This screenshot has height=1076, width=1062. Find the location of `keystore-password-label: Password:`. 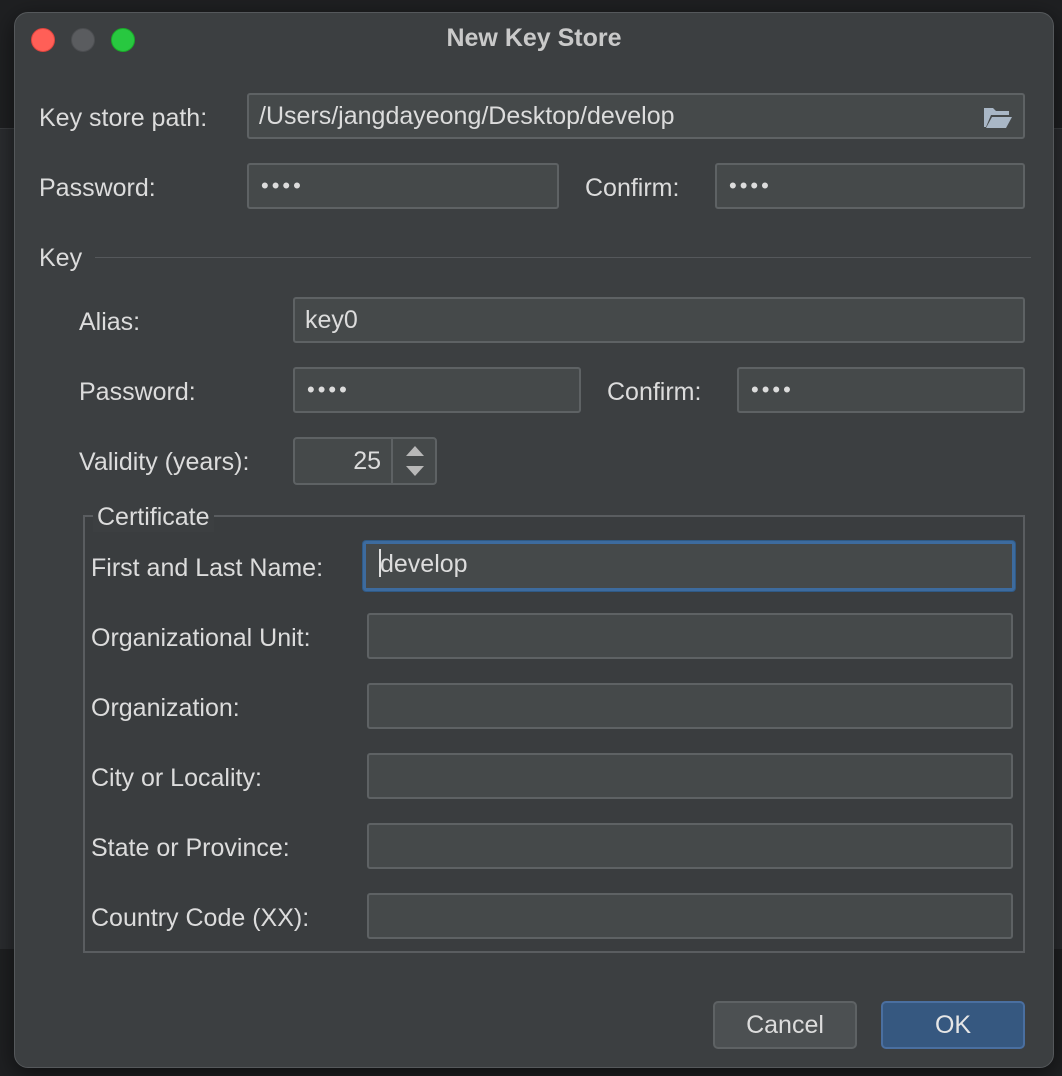

keystore-password-label: Password: is located at coordinates (97, 188).